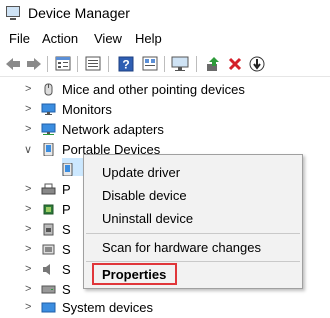  What do you see at coordinates (141, 172) in the screenshot?
I see `update-driver-menu-item: Update driver` at bounding box center [141, 172].